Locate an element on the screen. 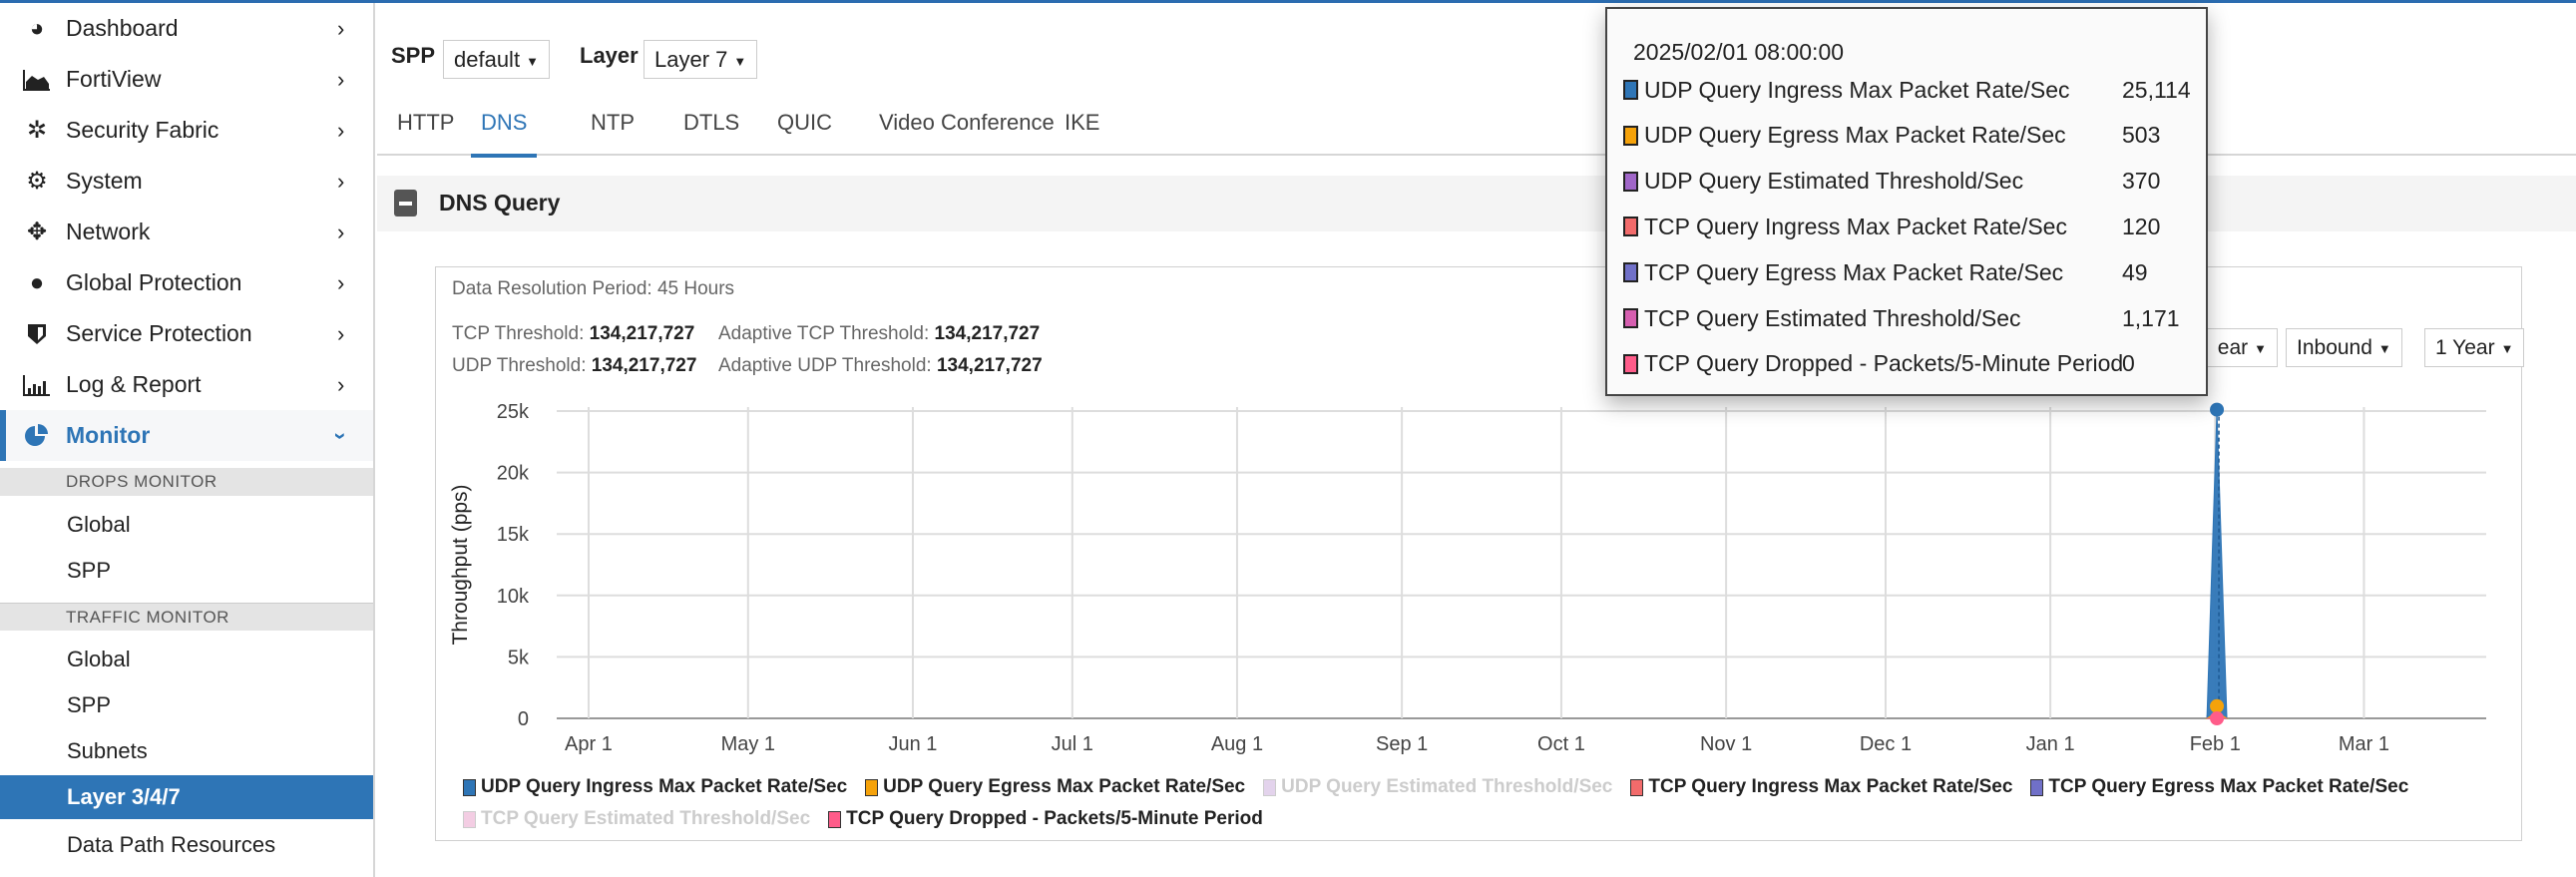  y-tick-label: 20k is located at coordinates (513, 474).